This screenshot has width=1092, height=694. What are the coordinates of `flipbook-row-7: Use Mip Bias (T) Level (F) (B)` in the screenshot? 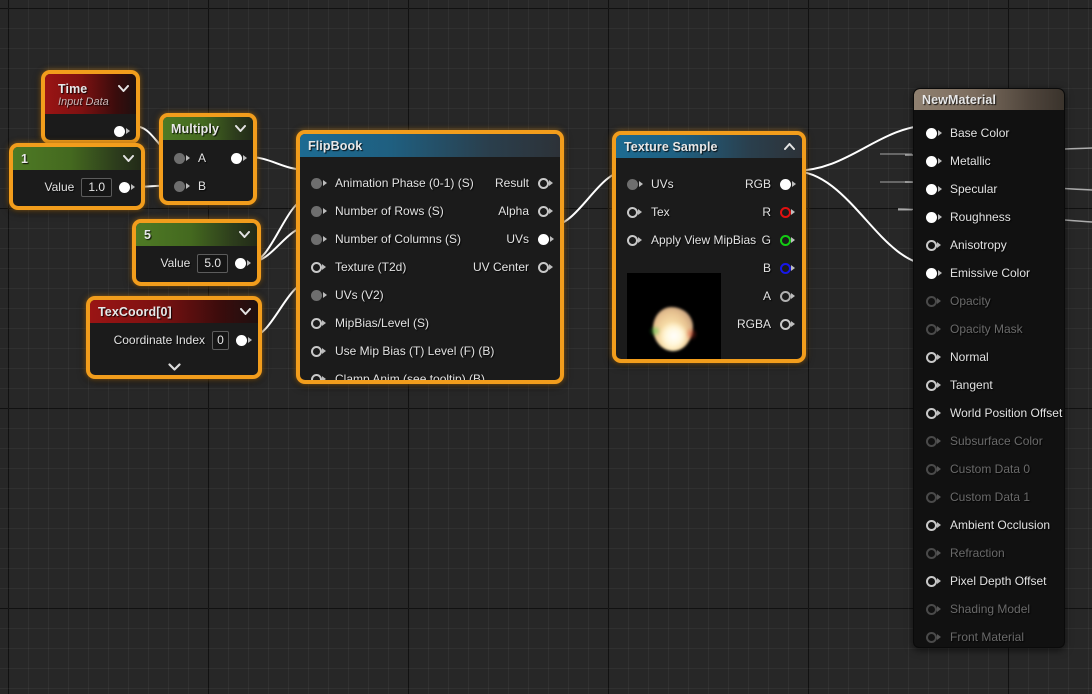 It's located at (430, 351).